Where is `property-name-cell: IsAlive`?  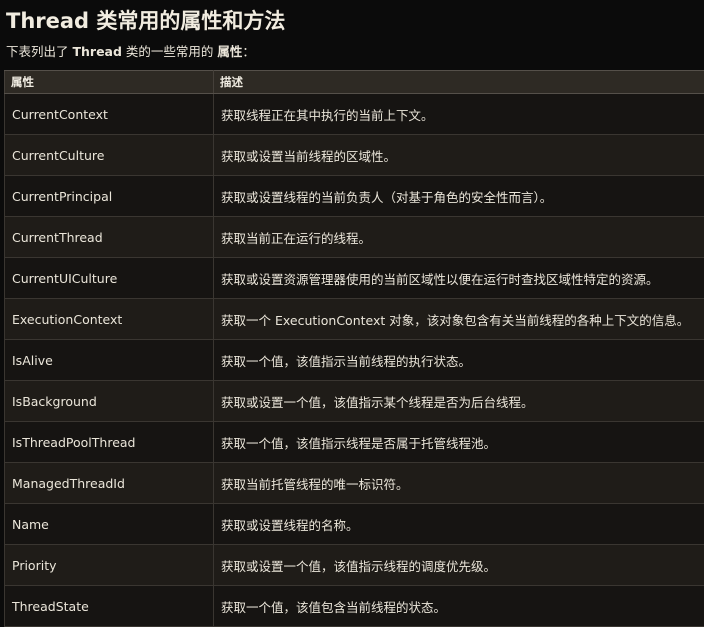
property-name-cell: IsAlive is located at coordinates (109, 360).